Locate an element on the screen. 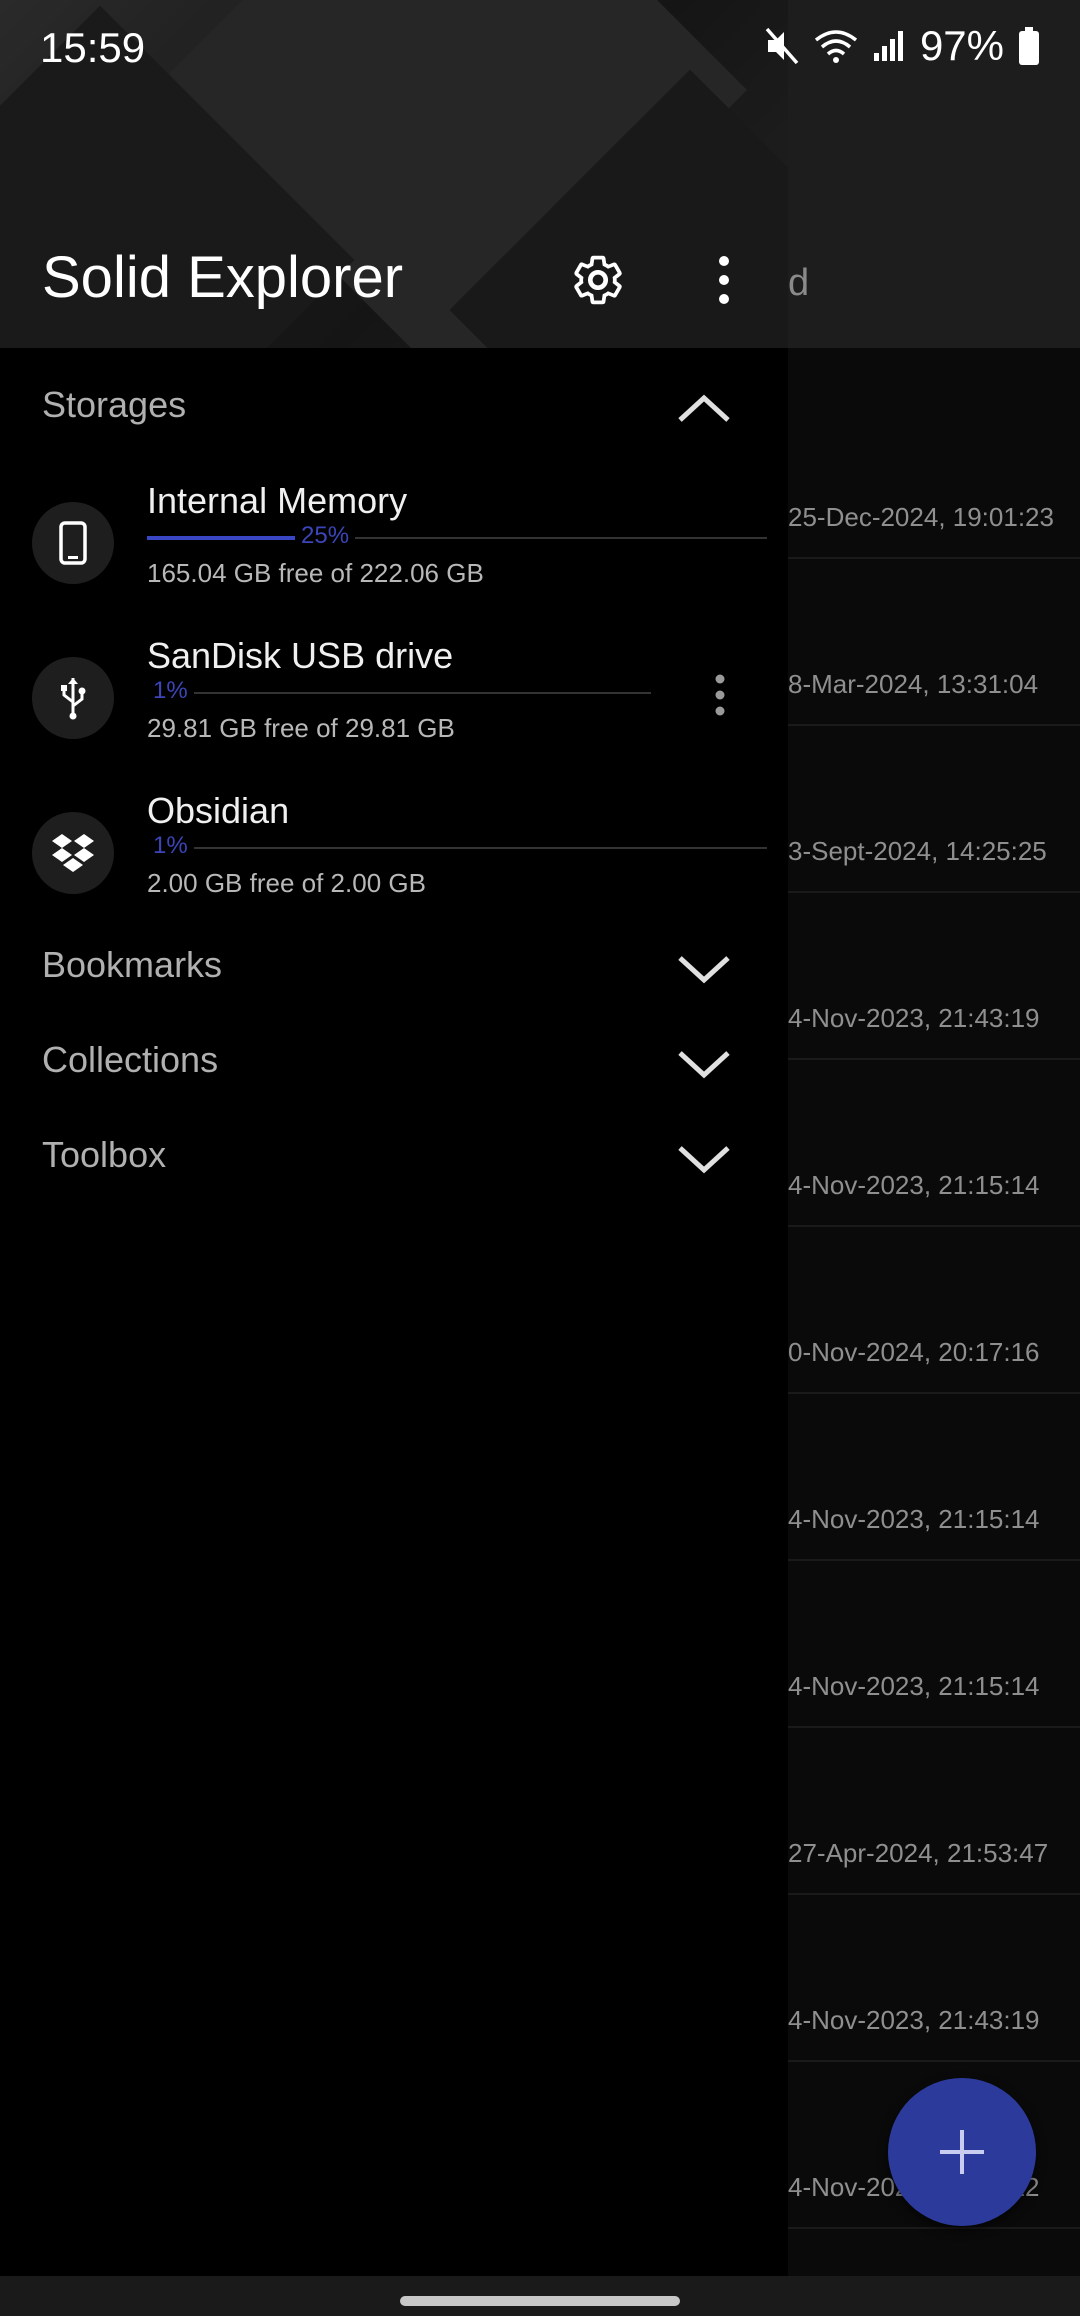 This screenshot has height=2316, width=1080. overflow-menu-button is located at coordinates (724, 280).